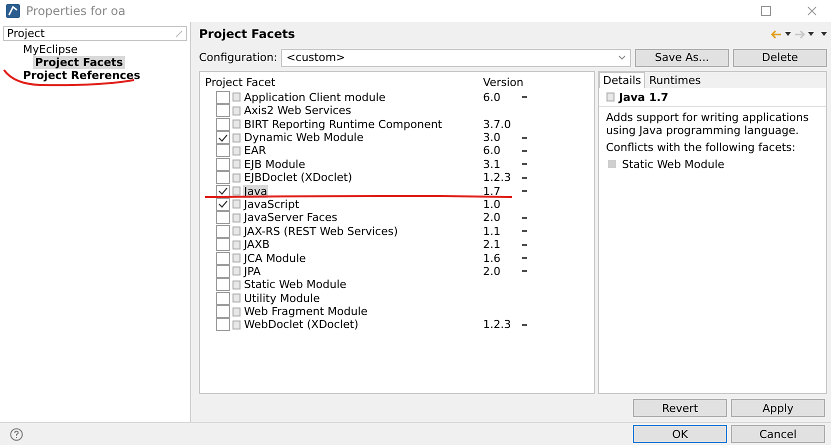 The height and width of the screenshot is (445, 831). Describe the element at coordinates (301, 325) in the screenshot. I see `facet-name: WebDoclet (XDoclet)` at that location.